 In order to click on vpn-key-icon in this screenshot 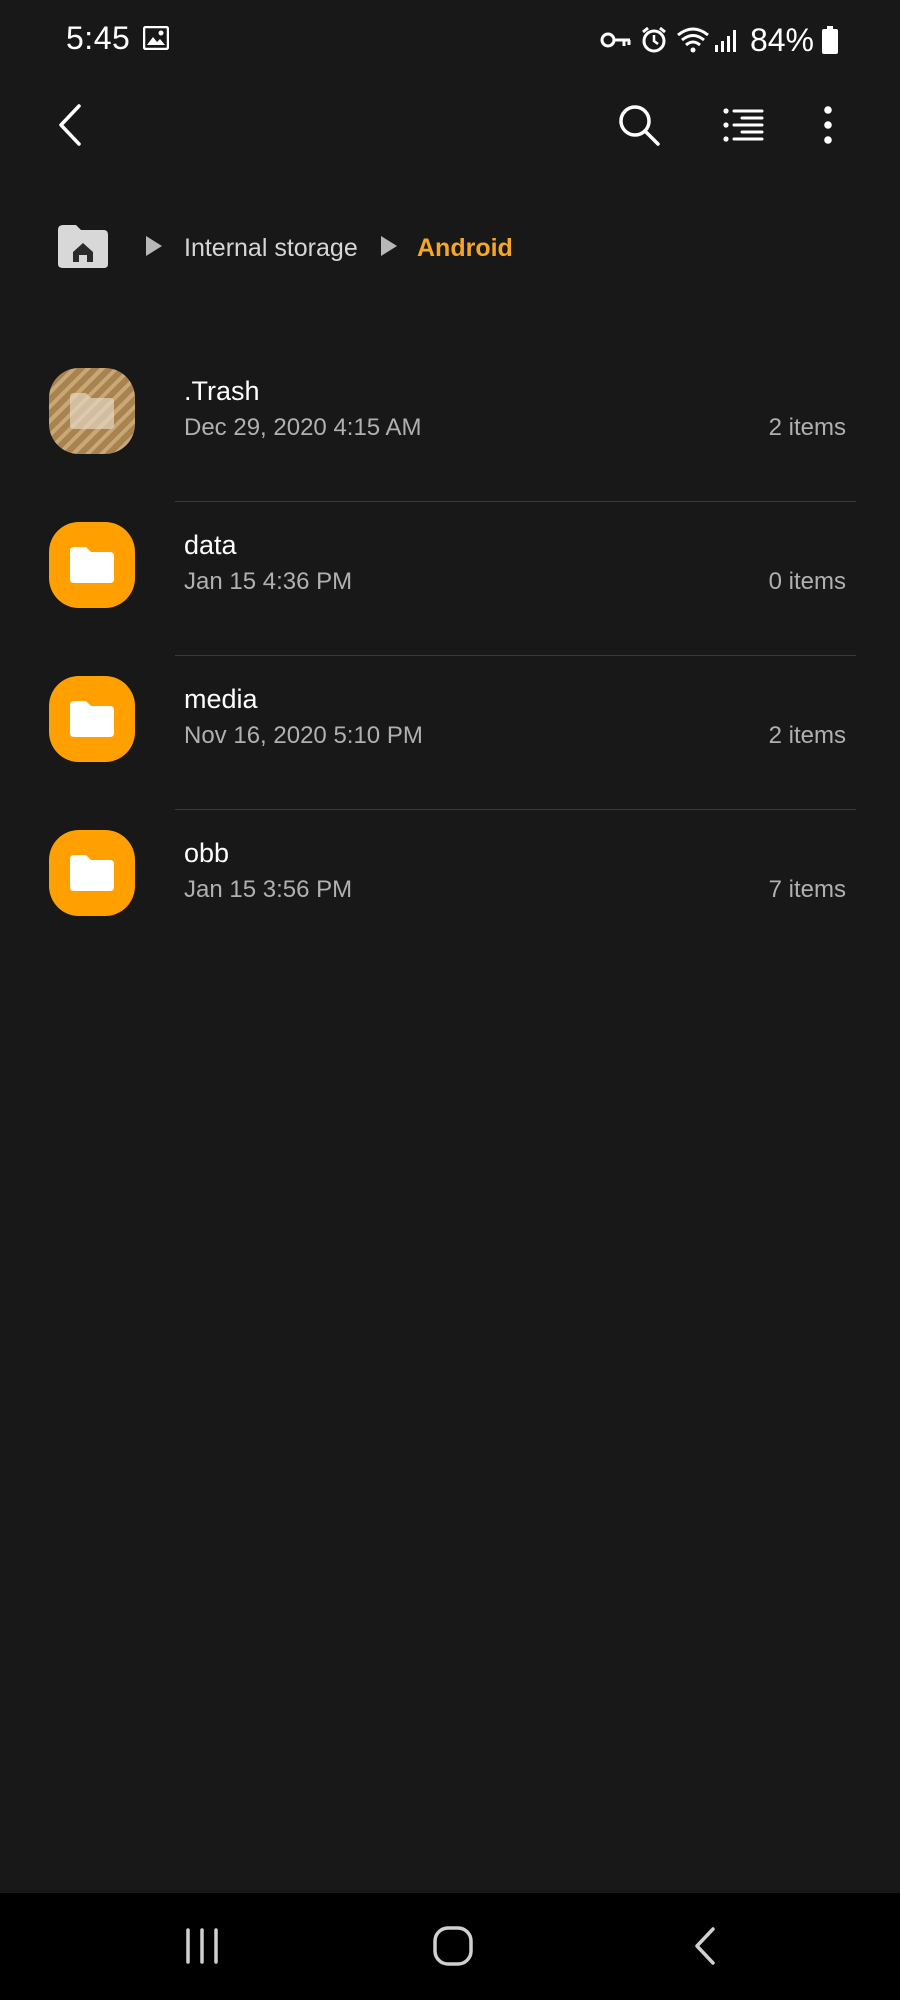, I will do `click(616, 40)`.